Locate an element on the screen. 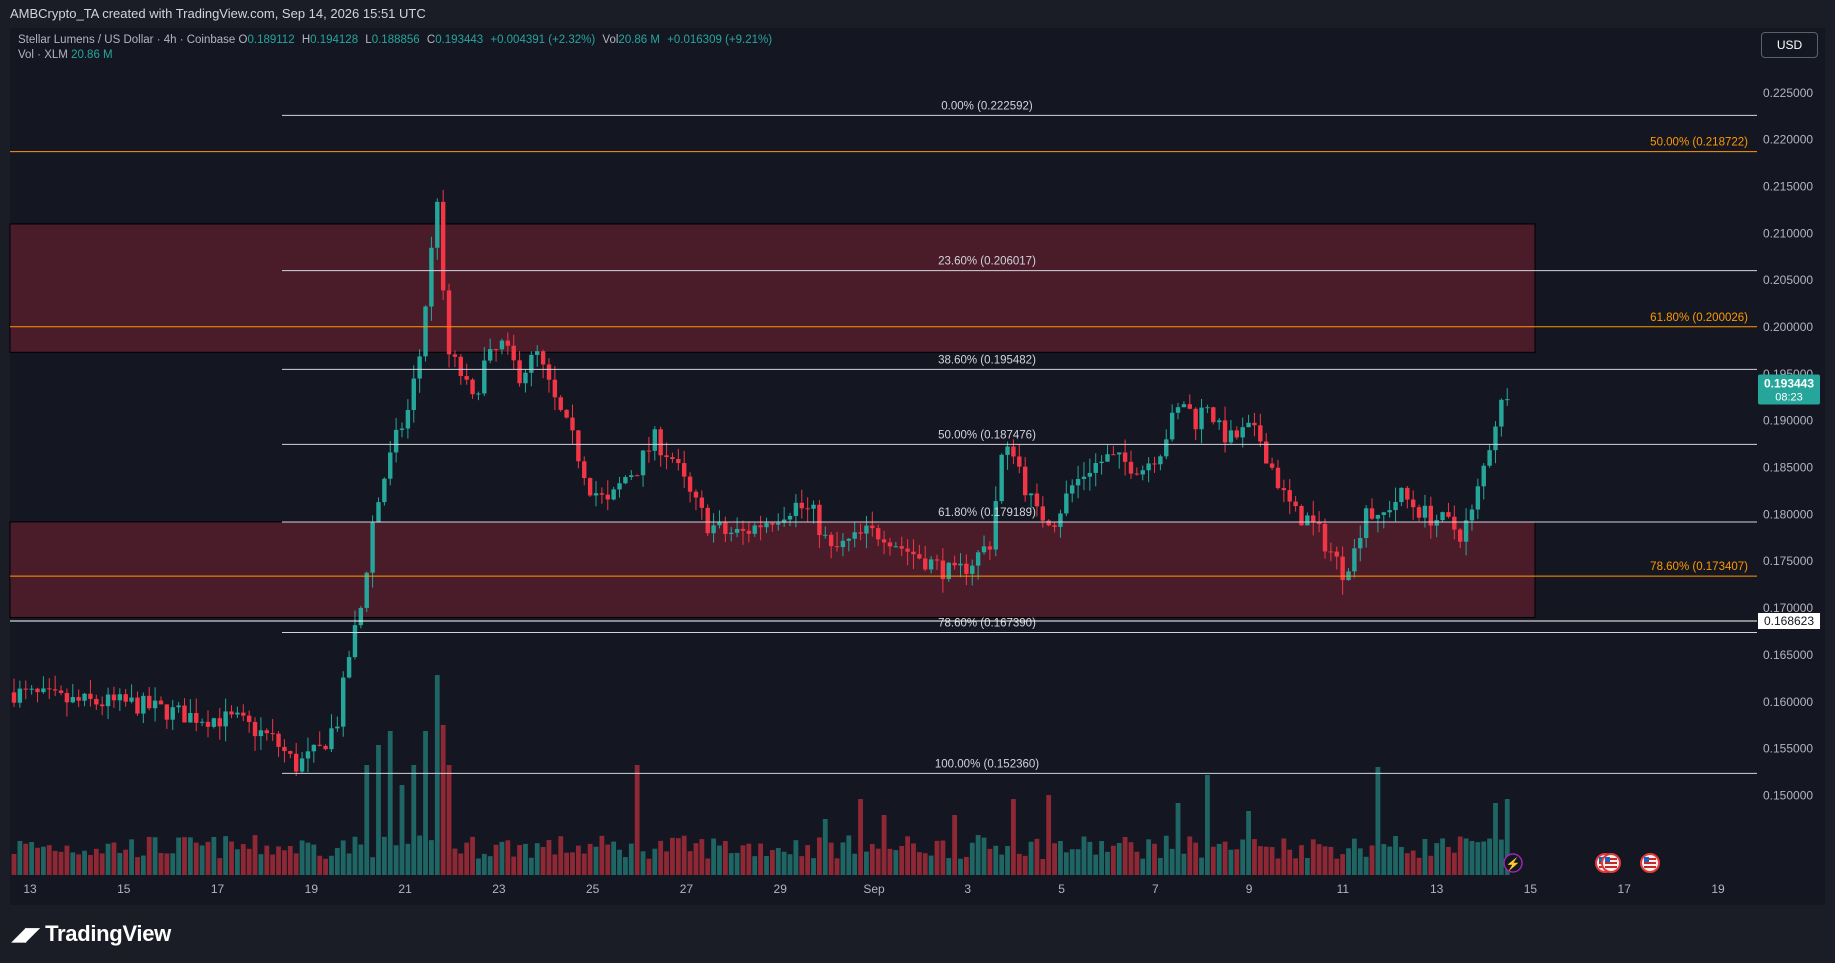 The width and height of the screenshot is (1835, 963). tradingview-logo-icon: ◢◤ is located at coordinates (26, 933).